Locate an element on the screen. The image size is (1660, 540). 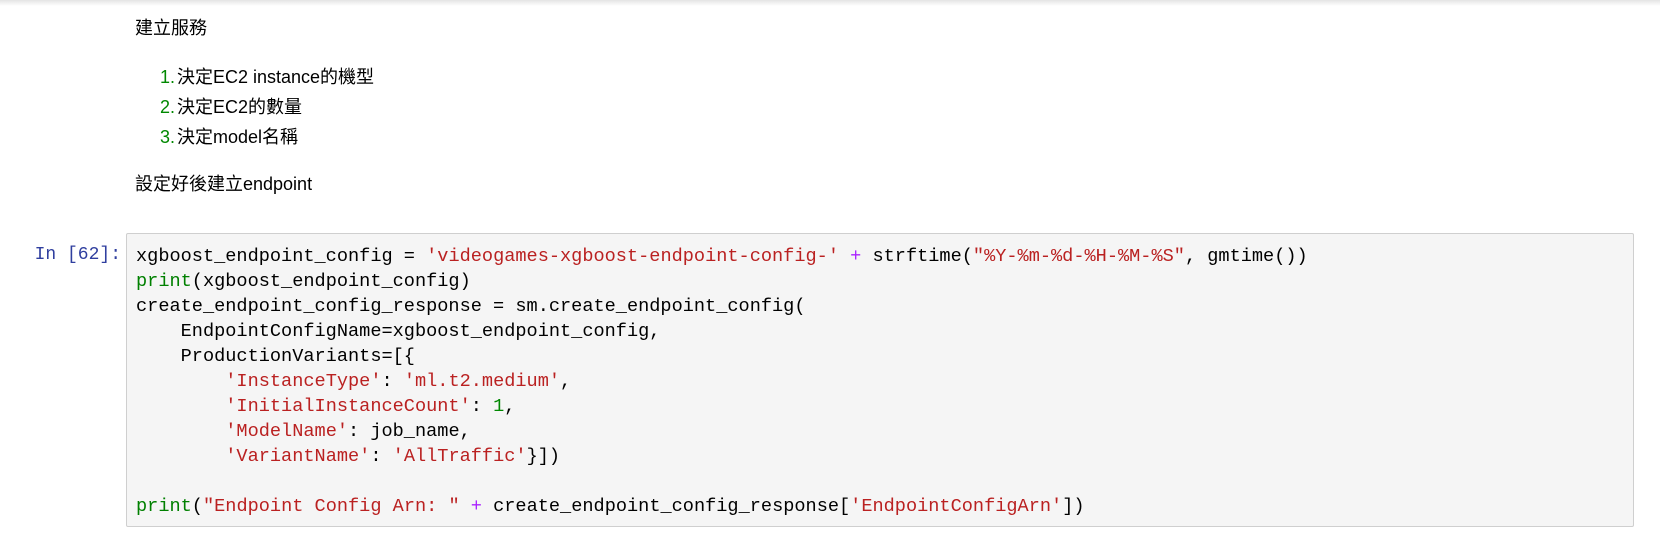
list-item-number: 2. is located at coordinates (167, 107).